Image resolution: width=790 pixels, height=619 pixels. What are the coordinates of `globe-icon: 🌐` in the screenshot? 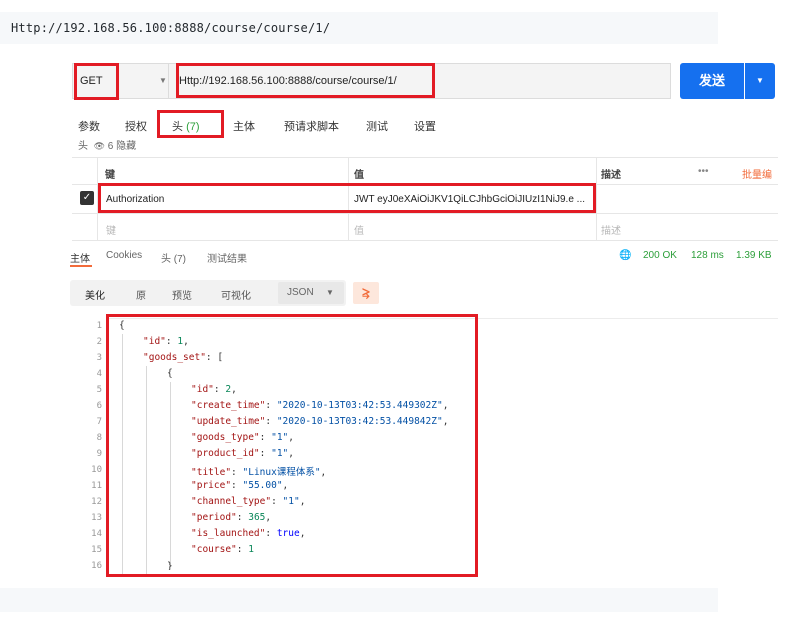 It's located at (625, 255).